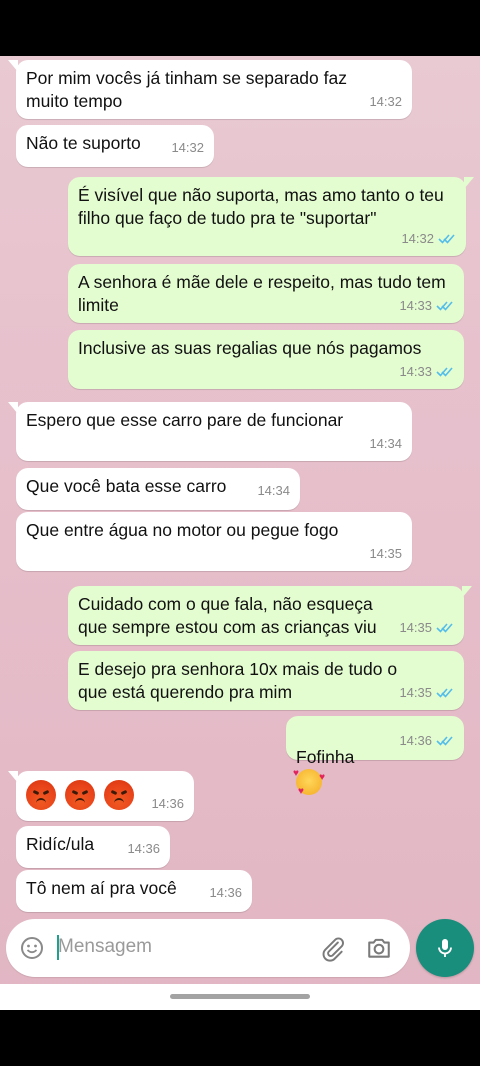  I want to click on message-outgoing: Fofinha ♥ ♥ ♥ 14:36, so click(375, 756).